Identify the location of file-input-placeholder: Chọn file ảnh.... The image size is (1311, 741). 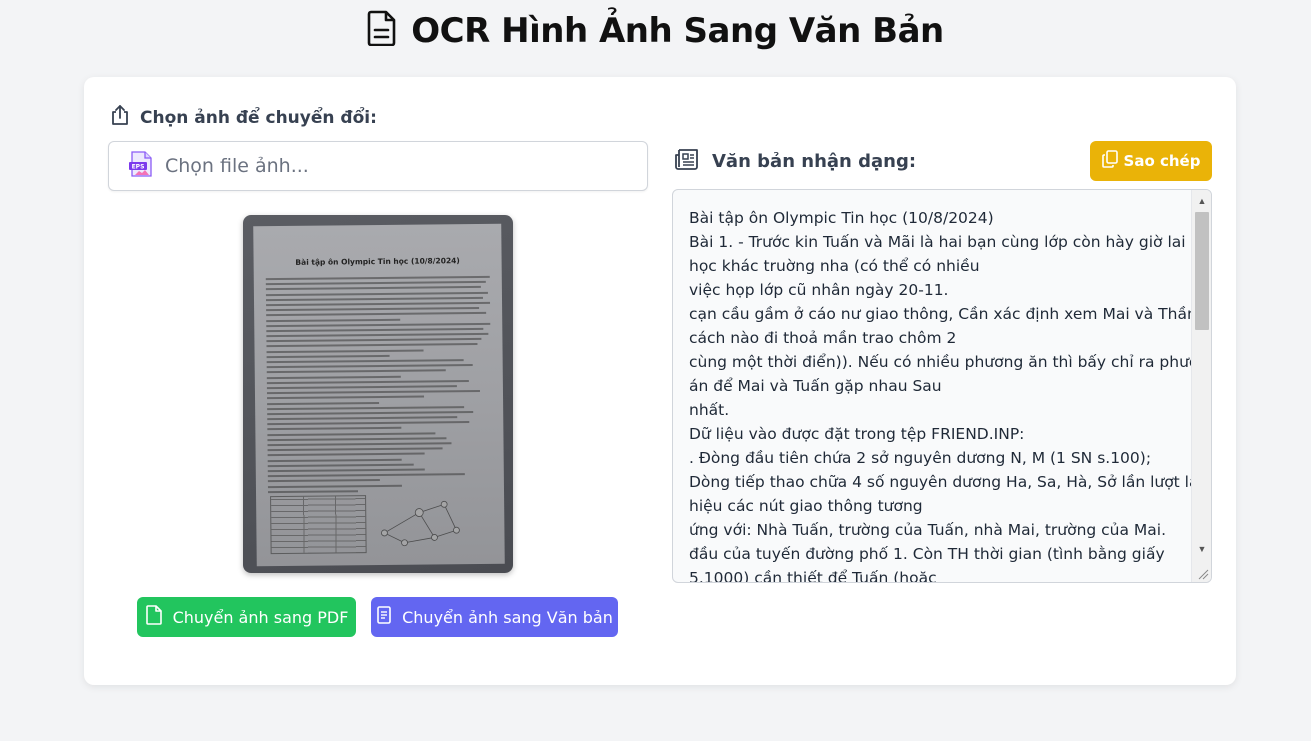
(237, 166).